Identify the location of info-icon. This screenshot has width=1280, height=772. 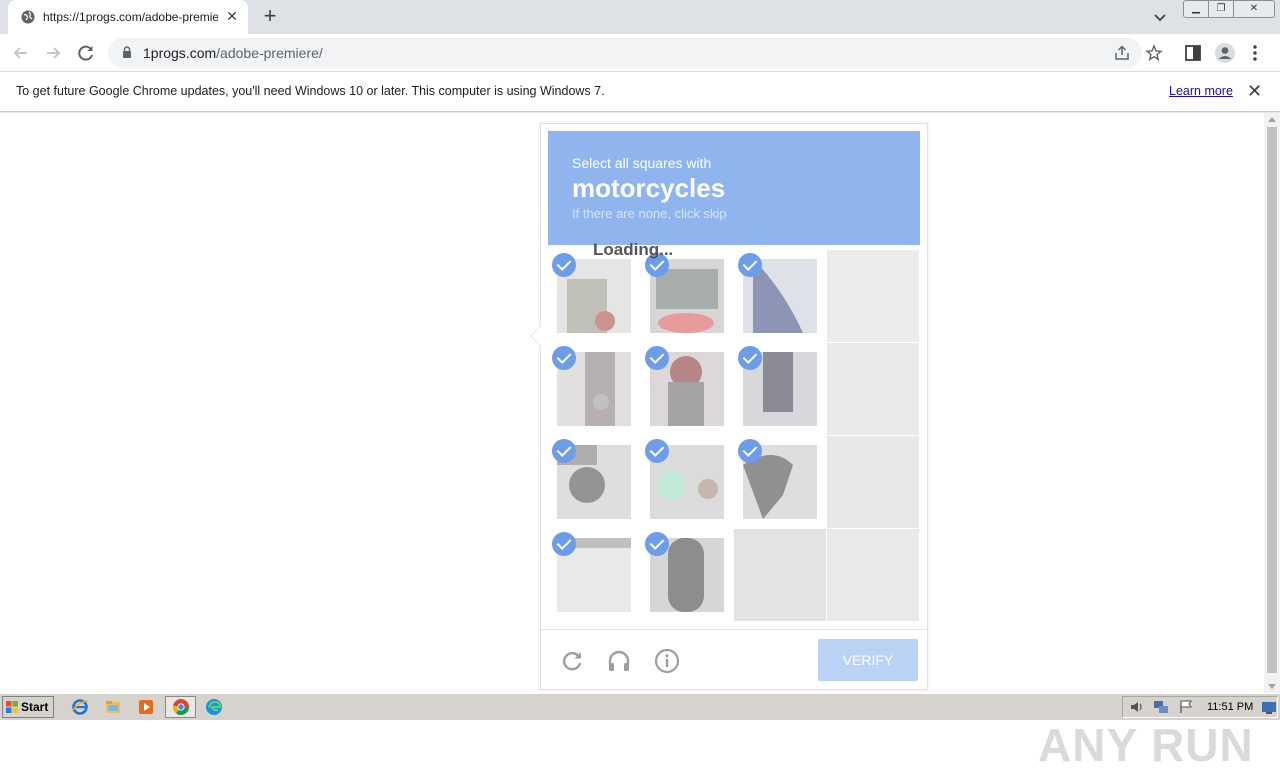
(667, 661).